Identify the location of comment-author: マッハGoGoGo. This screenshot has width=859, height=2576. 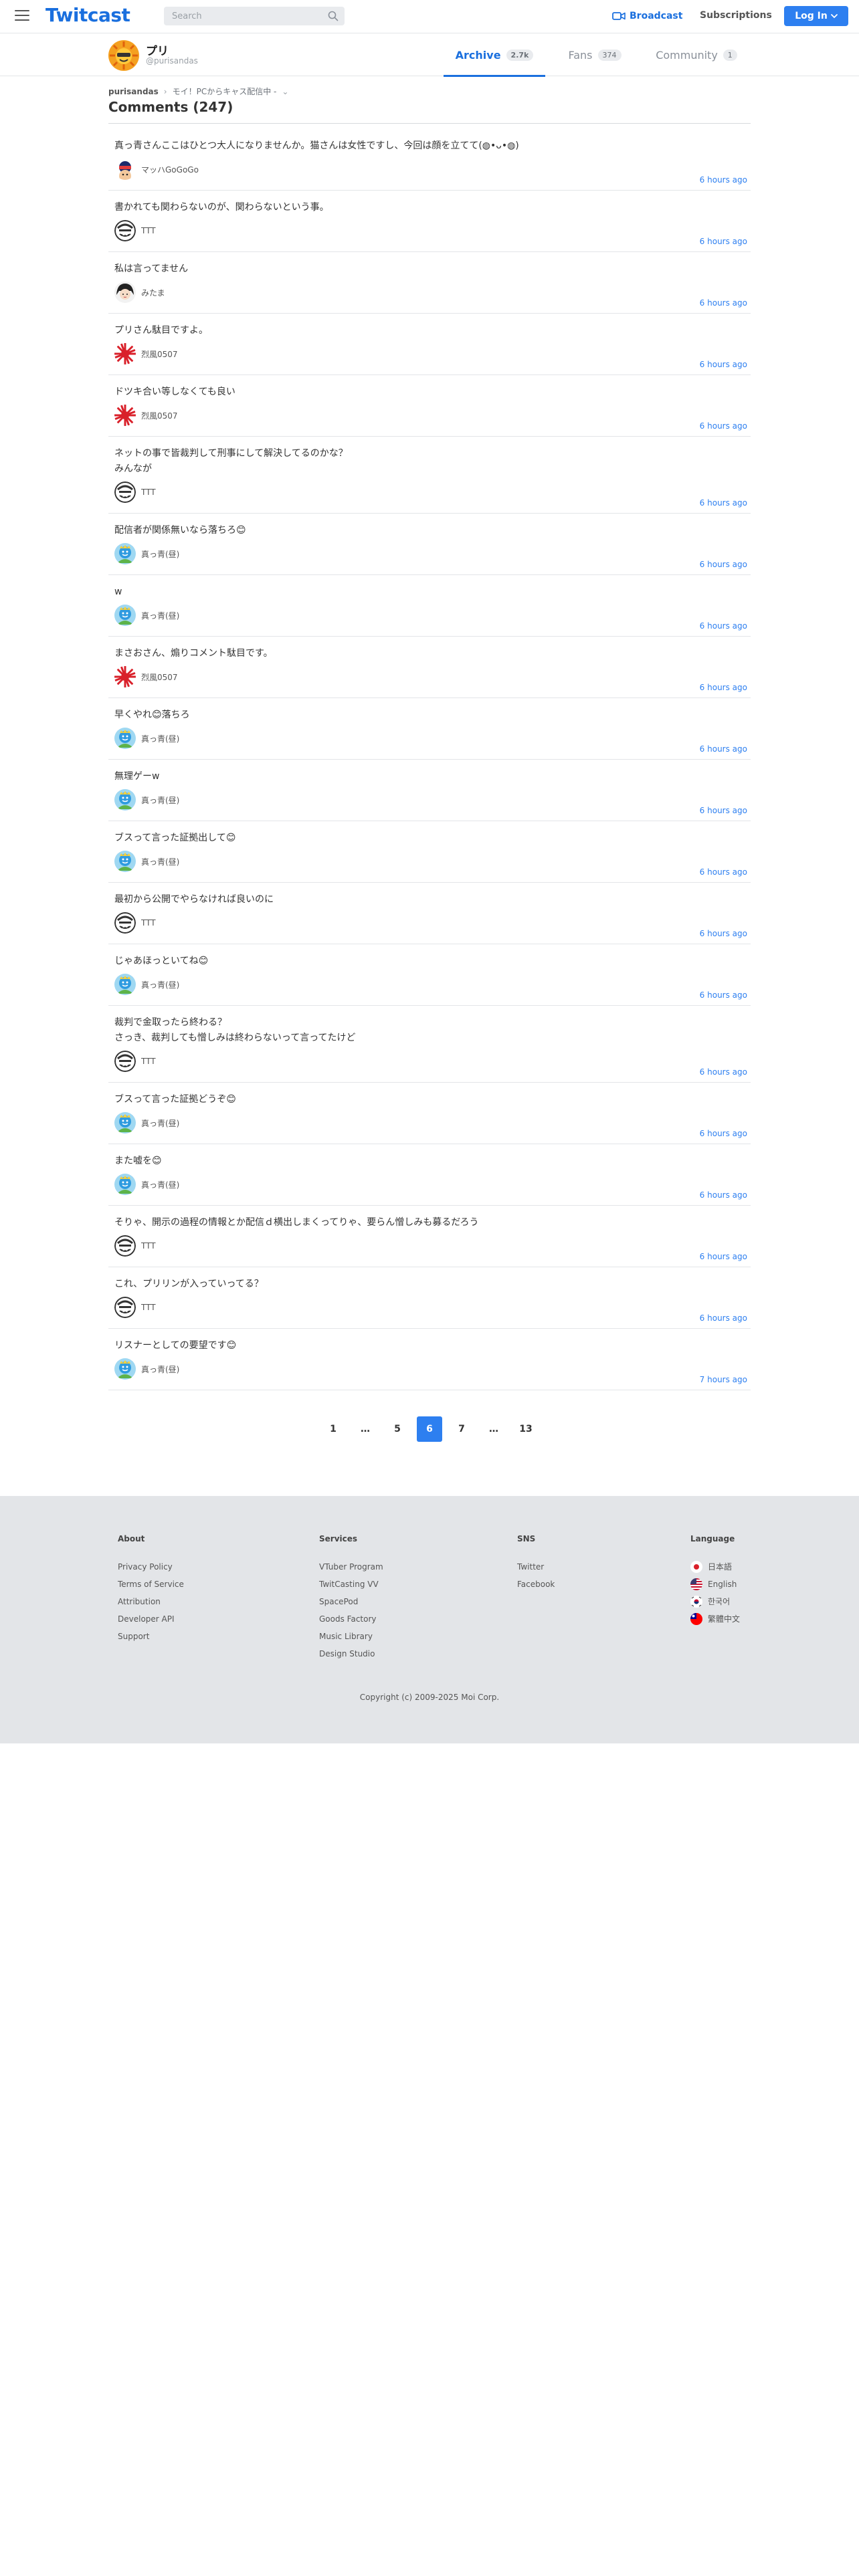
(156, 169).